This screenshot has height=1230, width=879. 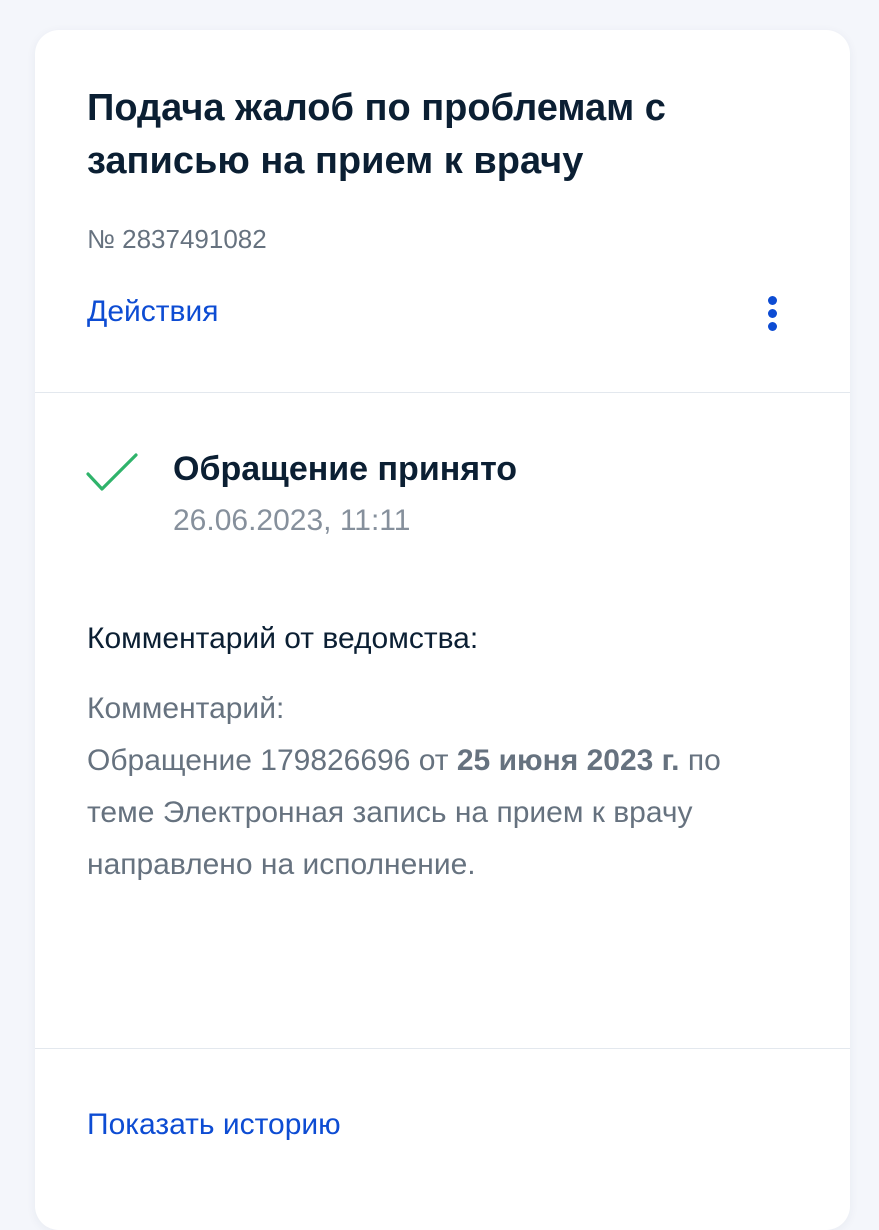 I want to click on status-datetime: 26.06.2023, 11:11, so click(x=292, y=520).